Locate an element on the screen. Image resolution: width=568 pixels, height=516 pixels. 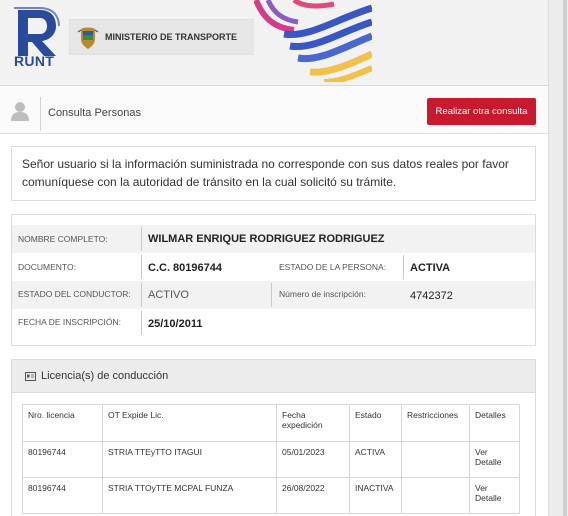
col-header: Estado is located at coordinates (375, 423).